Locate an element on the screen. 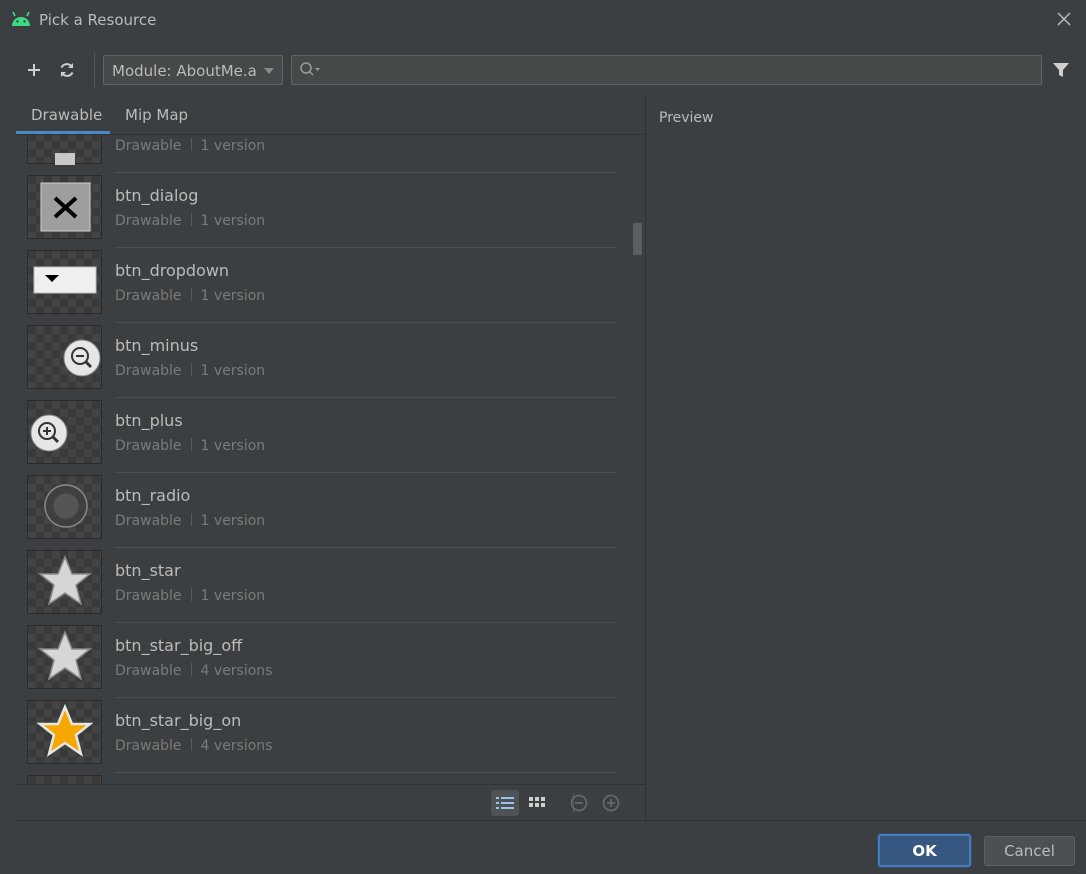  radio-icon is located at coordinates (64, 507).